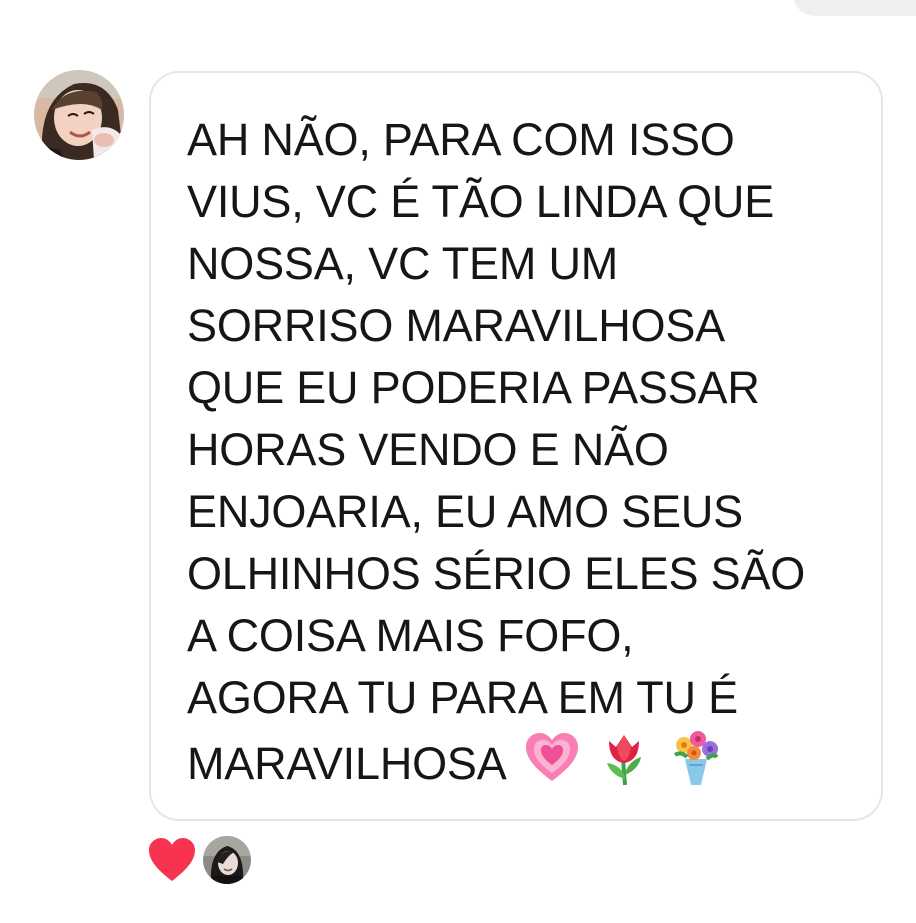 The width and height of the screenshot is (916, 923). I want to click on reactions-bar, so click(199, 860).